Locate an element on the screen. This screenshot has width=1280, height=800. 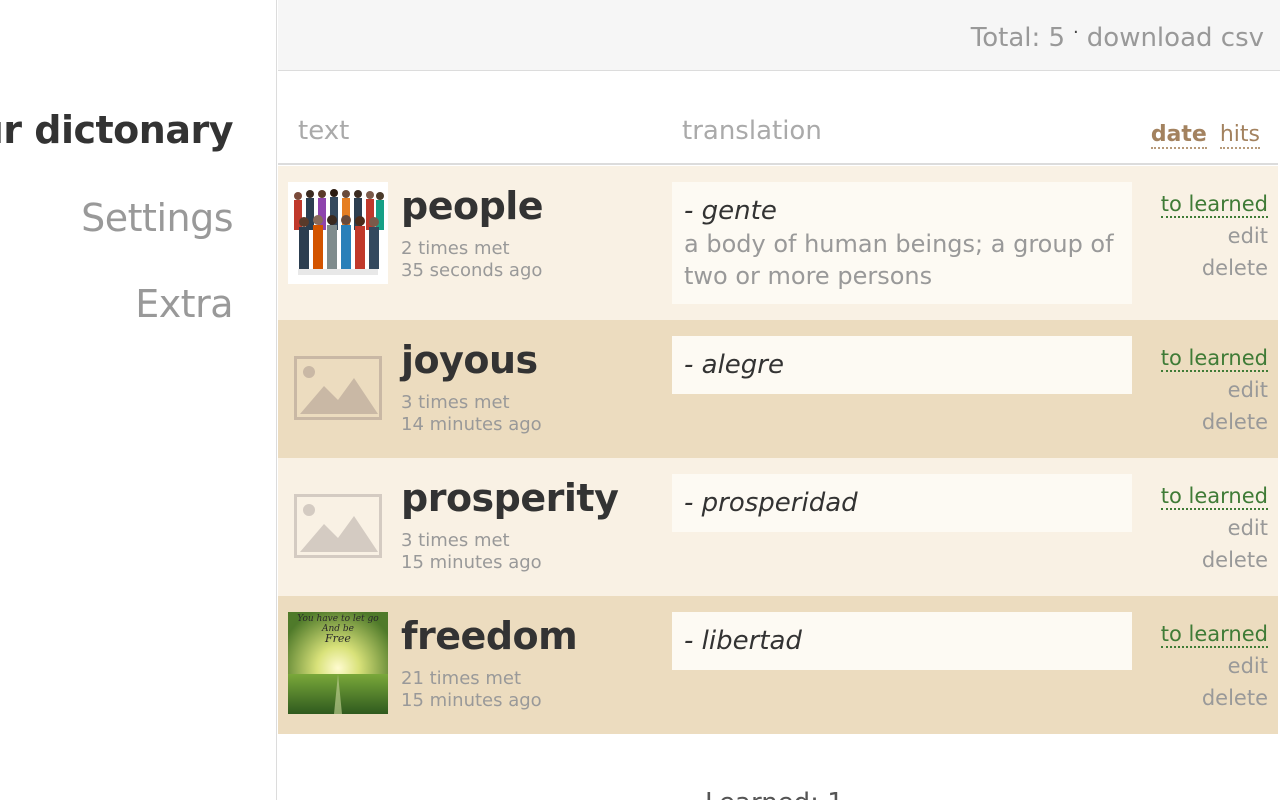
column-header-text: text is located at coordinates (324, 131).